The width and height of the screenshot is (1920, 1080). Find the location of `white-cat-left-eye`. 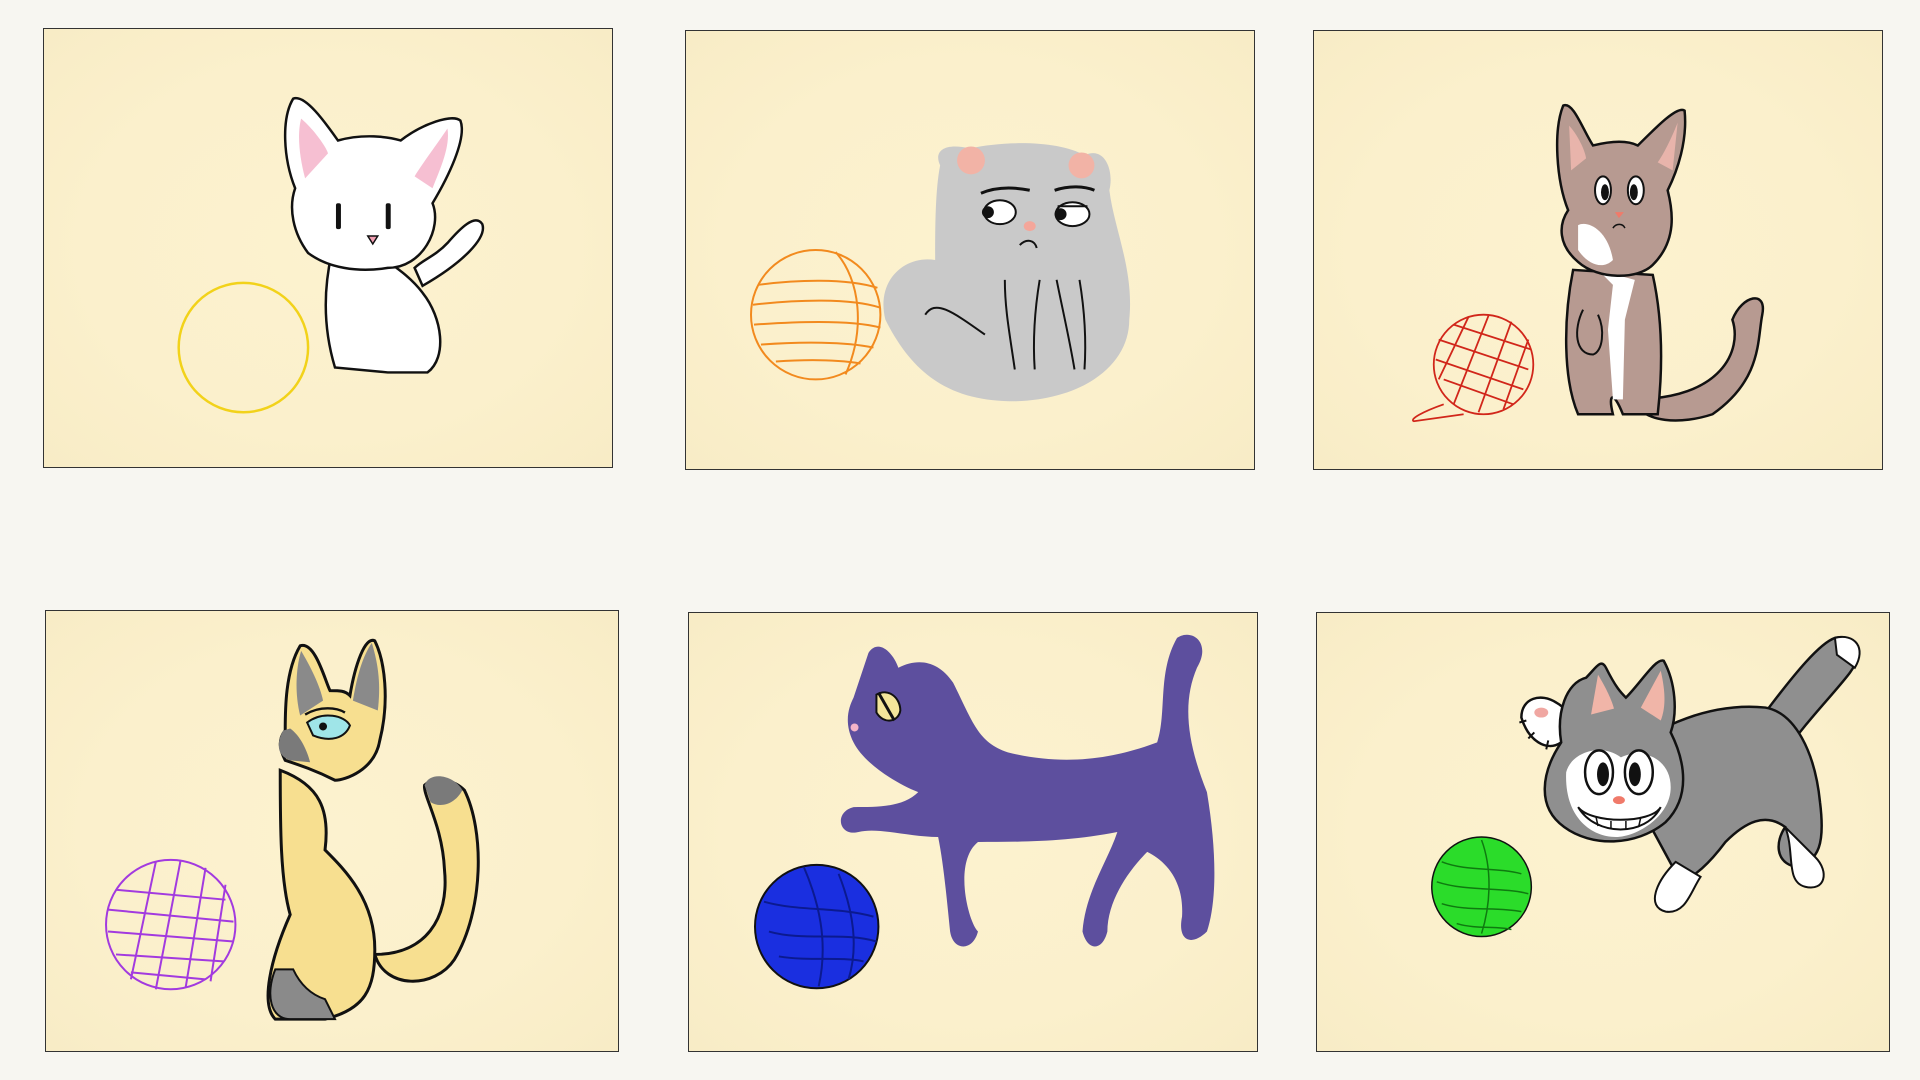

white-cat-left-eye is located at coordinates (338, 216).